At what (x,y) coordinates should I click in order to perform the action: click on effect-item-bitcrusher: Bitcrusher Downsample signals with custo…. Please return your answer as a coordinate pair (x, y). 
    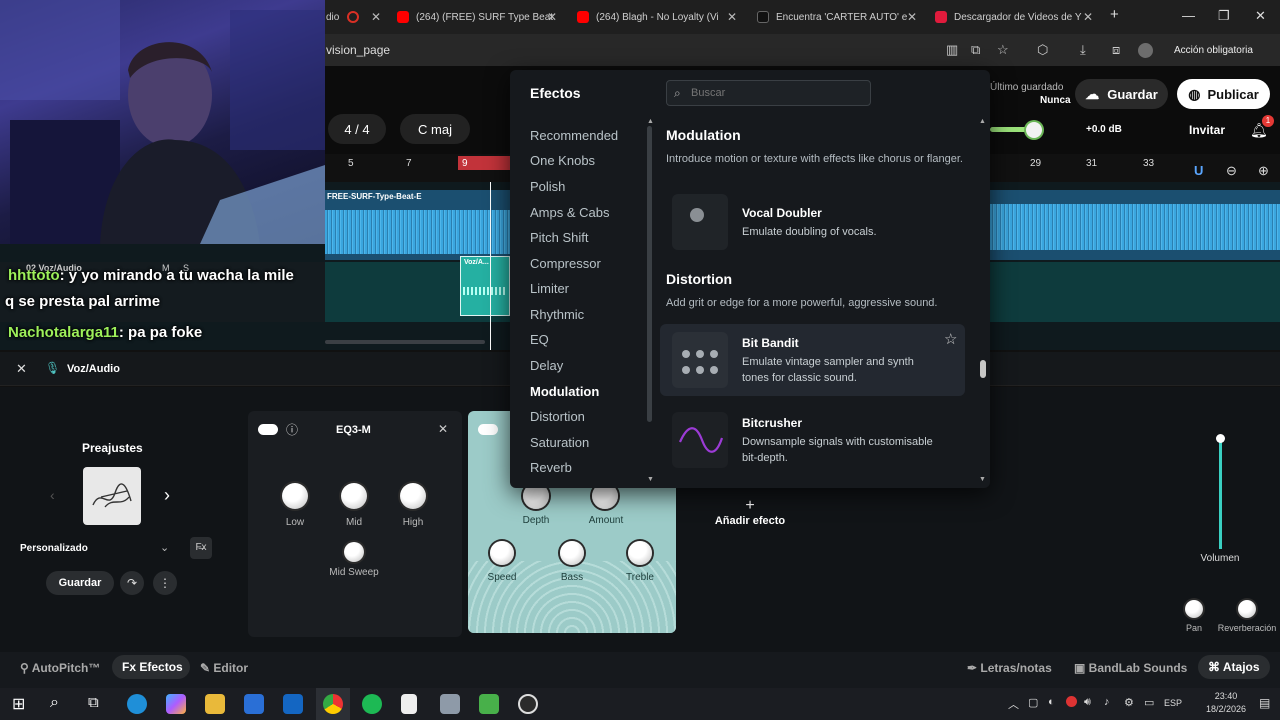
    Looking at the image, I should click on (812, 439).